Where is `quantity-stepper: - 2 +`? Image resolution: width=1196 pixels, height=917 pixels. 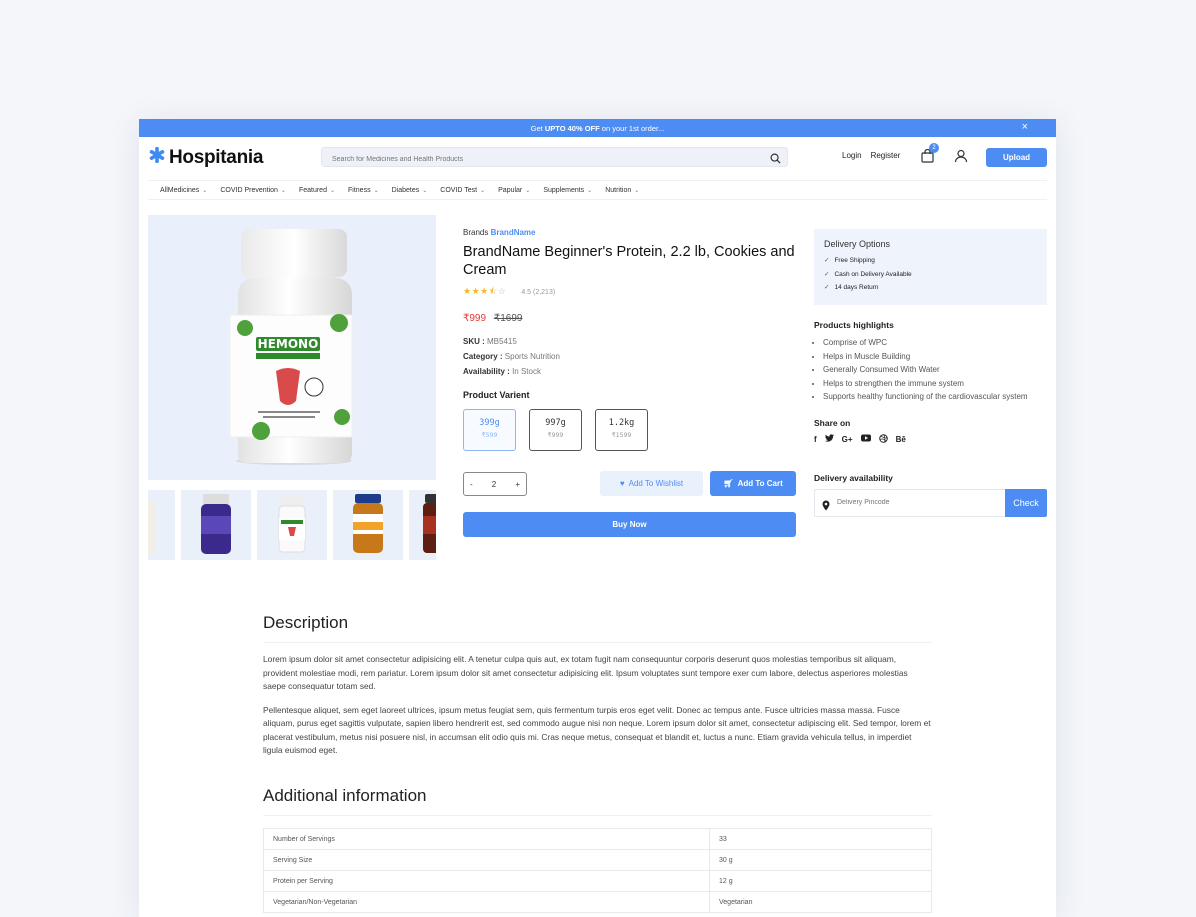
quantity-stepper: - 2 + is located at coordinates (495, 484).